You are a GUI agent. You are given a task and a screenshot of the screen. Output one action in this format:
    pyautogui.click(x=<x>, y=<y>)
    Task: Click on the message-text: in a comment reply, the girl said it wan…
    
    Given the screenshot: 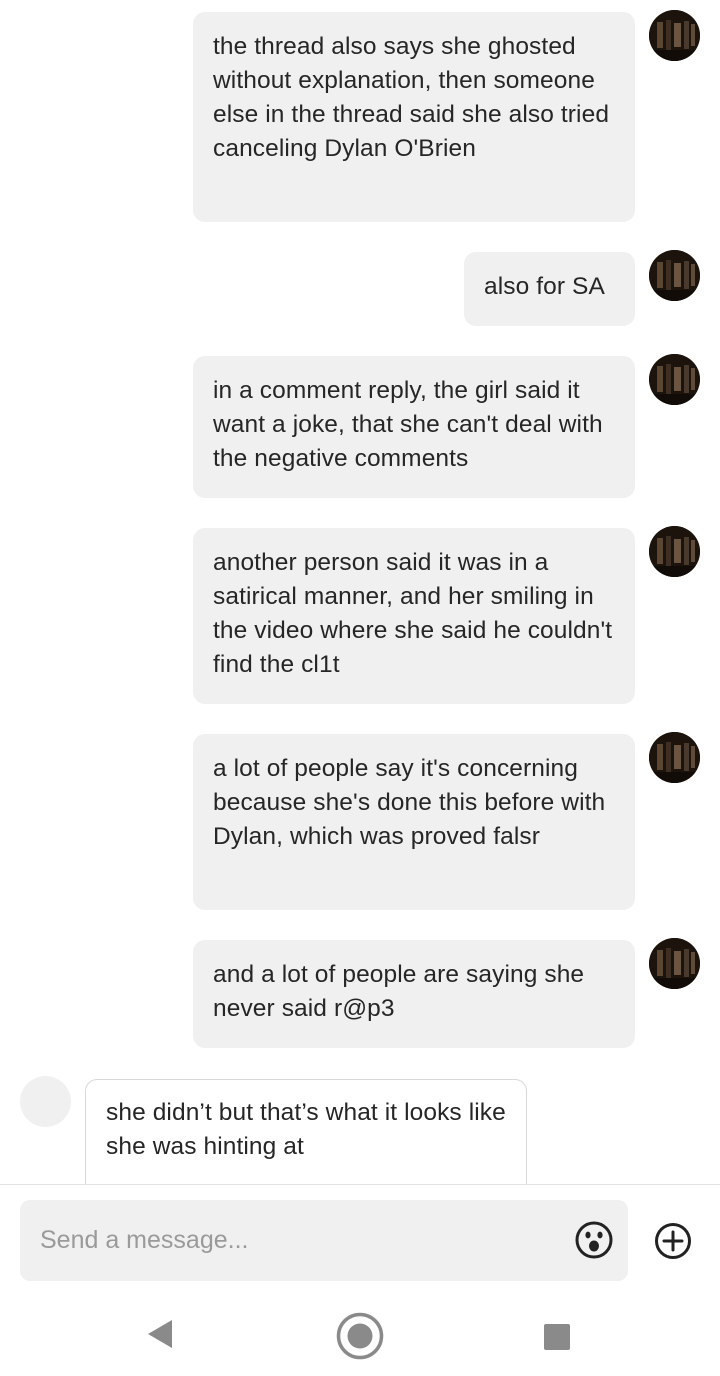 What is the action you would take?
    pyautogui.click(x=408, y=424)
    